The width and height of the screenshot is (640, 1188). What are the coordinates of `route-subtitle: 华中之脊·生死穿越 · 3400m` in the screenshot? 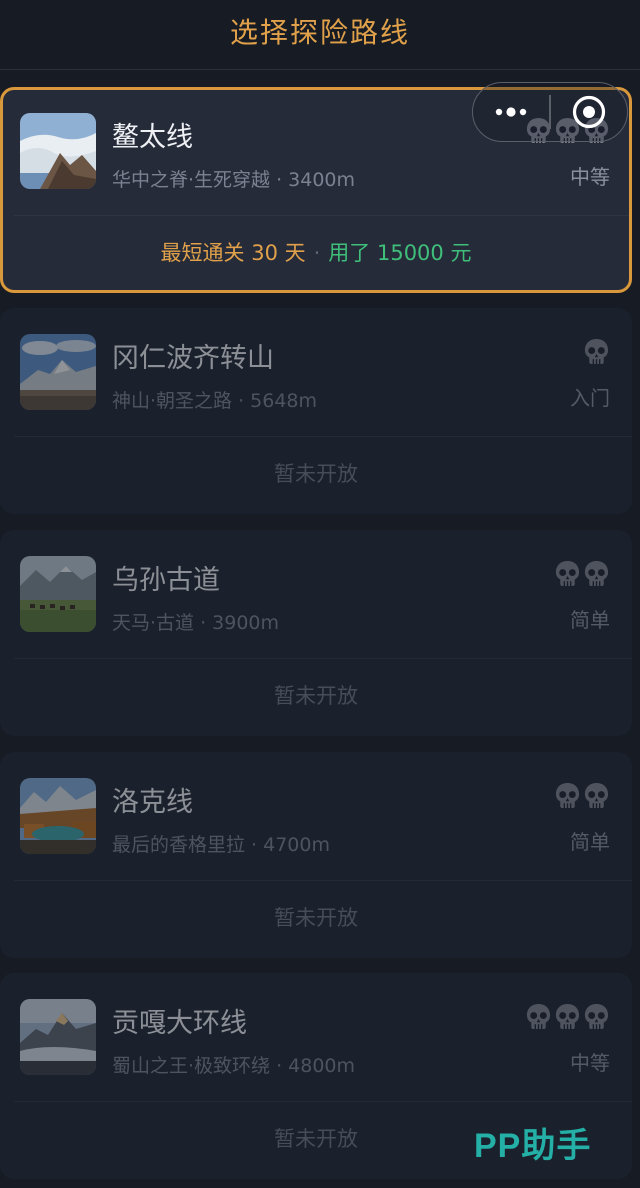 It's located at (234, 180).